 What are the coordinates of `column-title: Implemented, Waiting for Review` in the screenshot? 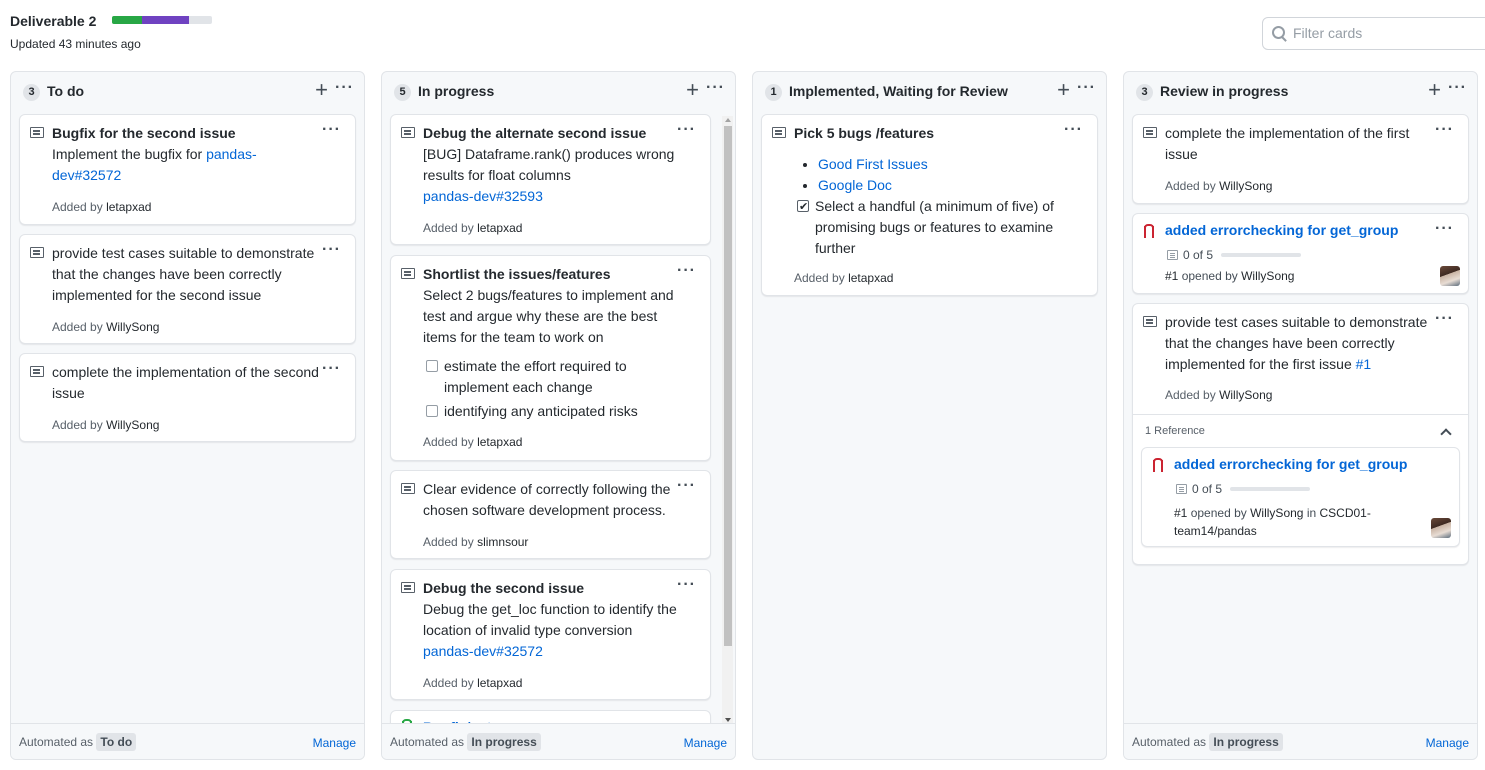 It's located at (898, 91).